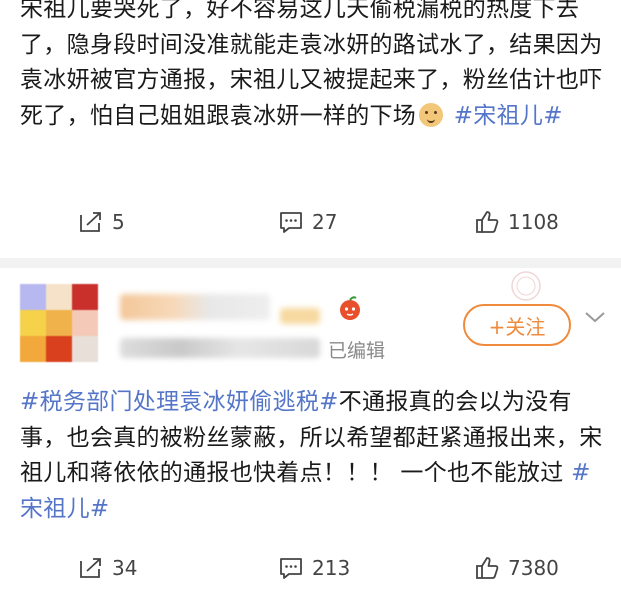 This screenshot has width=621, height=590. I want to click on dog-face-emoji-icon, so click(431, 114).